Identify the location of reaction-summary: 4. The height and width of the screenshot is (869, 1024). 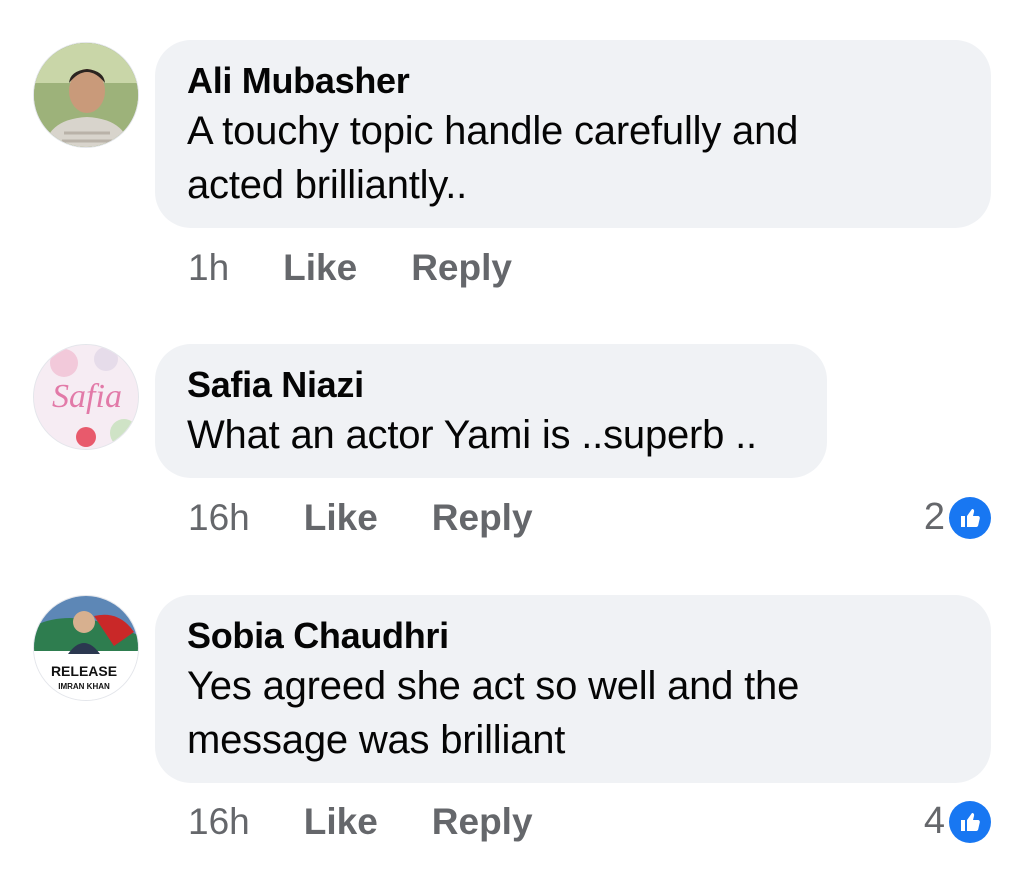
(957, 821).